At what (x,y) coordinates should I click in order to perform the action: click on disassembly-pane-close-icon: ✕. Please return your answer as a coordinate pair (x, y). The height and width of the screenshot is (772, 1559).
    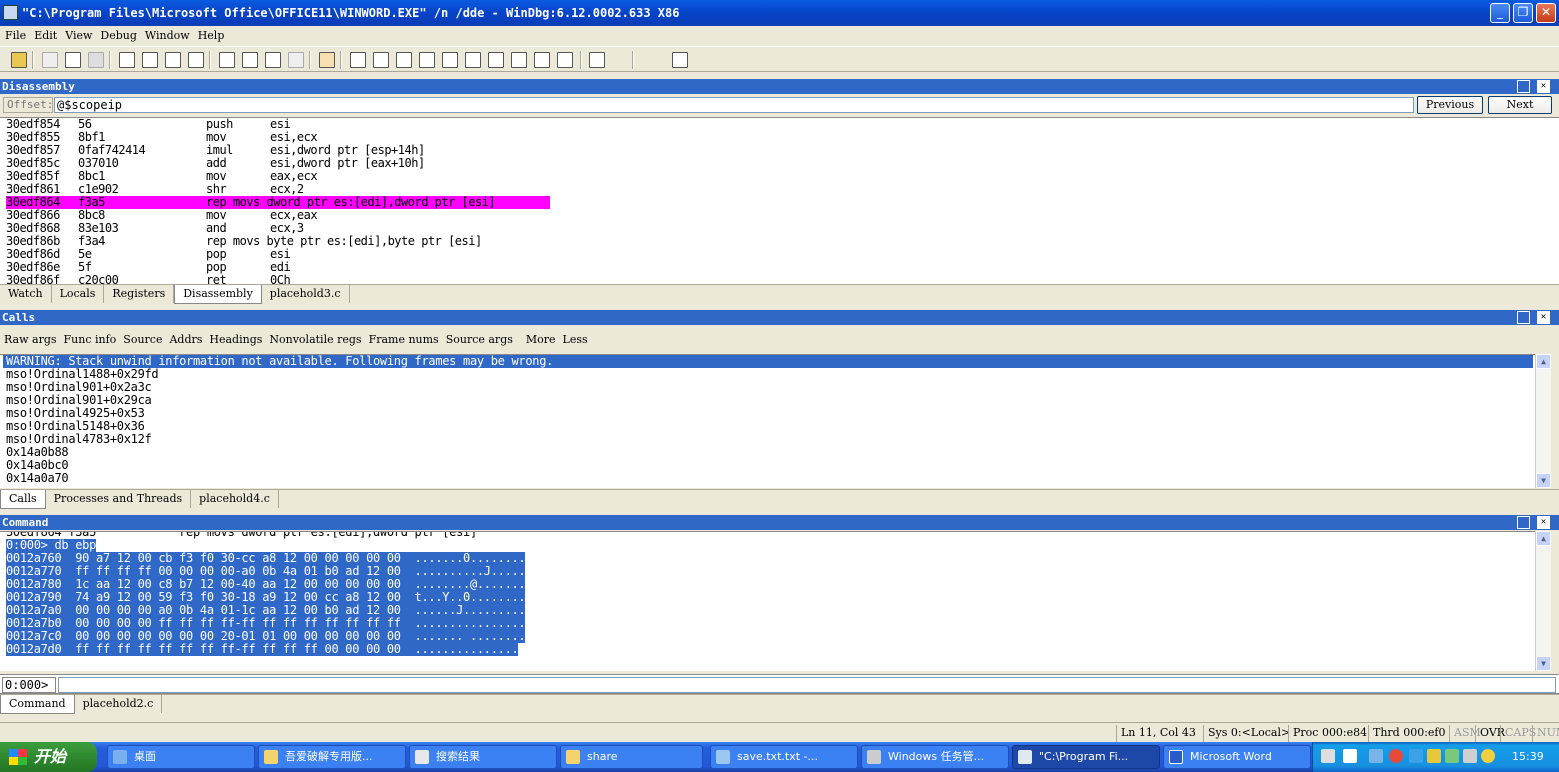
    Looking at the image, I should click on (1543, 86).